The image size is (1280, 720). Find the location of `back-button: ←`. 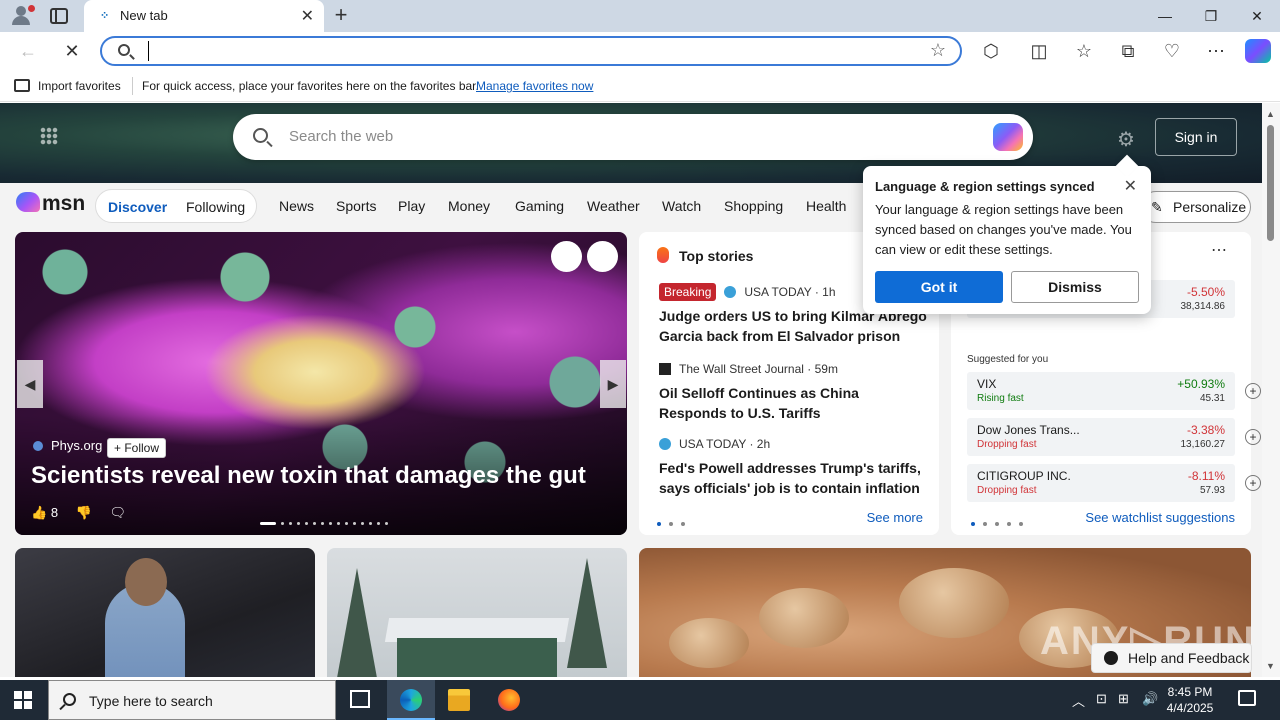

back-button: ← is located at coordinates (28, 51).